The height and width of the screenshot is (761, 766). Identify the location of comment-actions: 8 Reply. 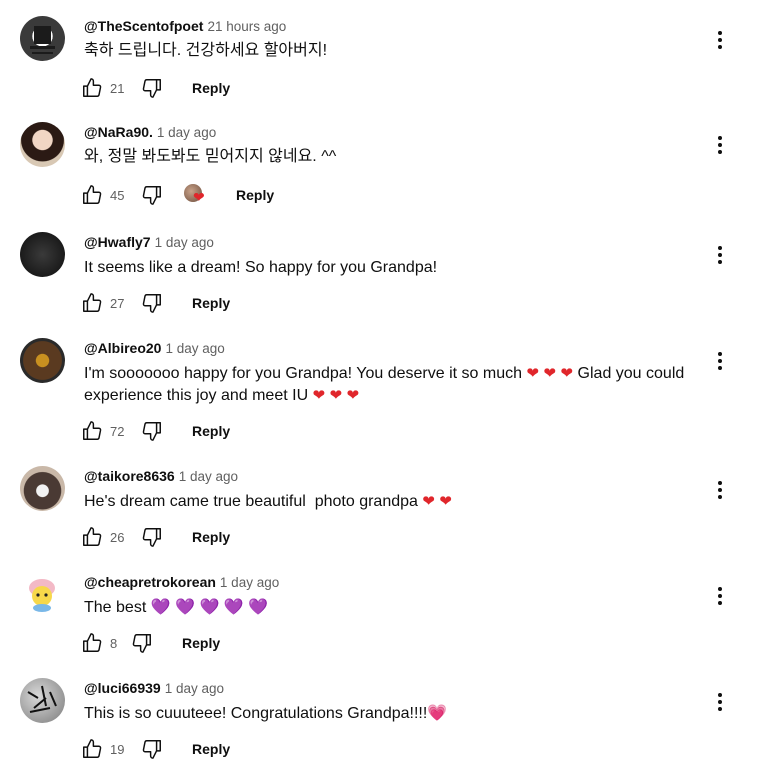
(150, 643).